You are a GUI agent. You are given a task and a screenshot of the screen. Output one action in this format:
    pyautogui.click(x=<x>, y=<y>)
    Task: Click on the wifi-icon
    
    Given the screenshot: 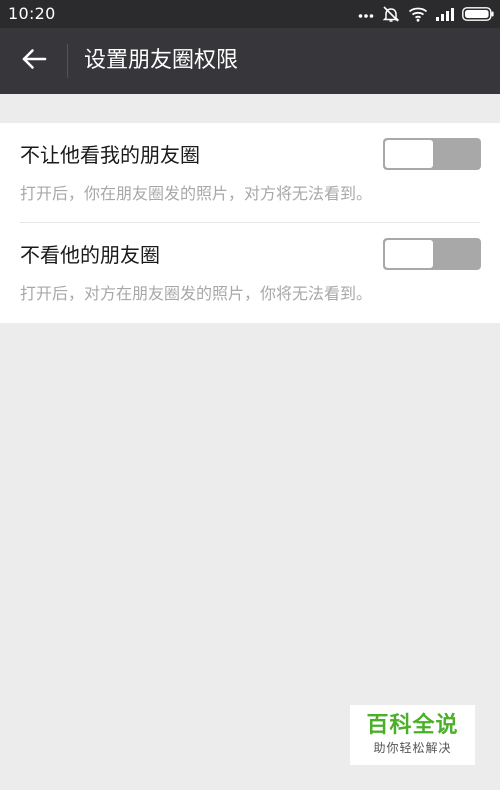 What is the action you would take?
    pyautogui.click(x=418, y=14)
    